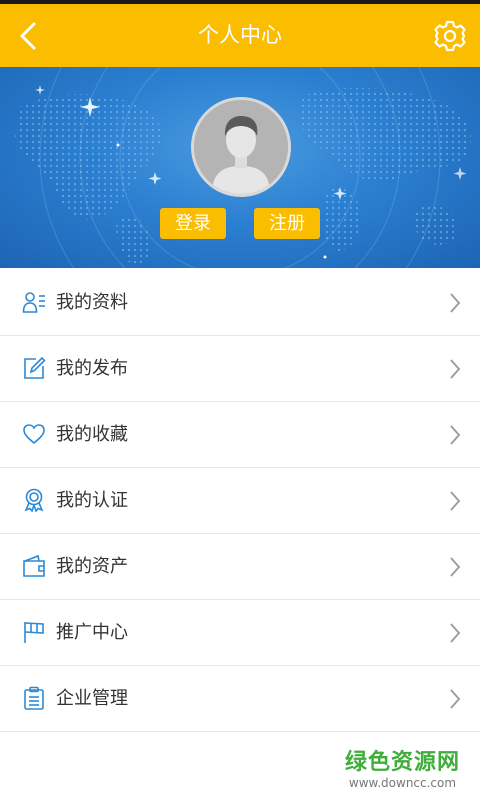  I want to click on heart-icon, so click(34, 434).